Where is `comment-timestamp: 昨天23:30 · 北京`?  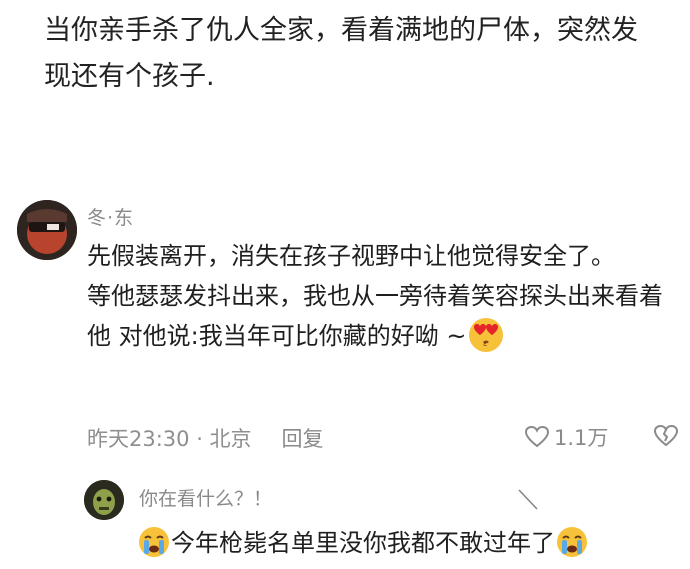
comment-timestamp: 昨天23:30 · 北京 is located at coordinates (169, 439).